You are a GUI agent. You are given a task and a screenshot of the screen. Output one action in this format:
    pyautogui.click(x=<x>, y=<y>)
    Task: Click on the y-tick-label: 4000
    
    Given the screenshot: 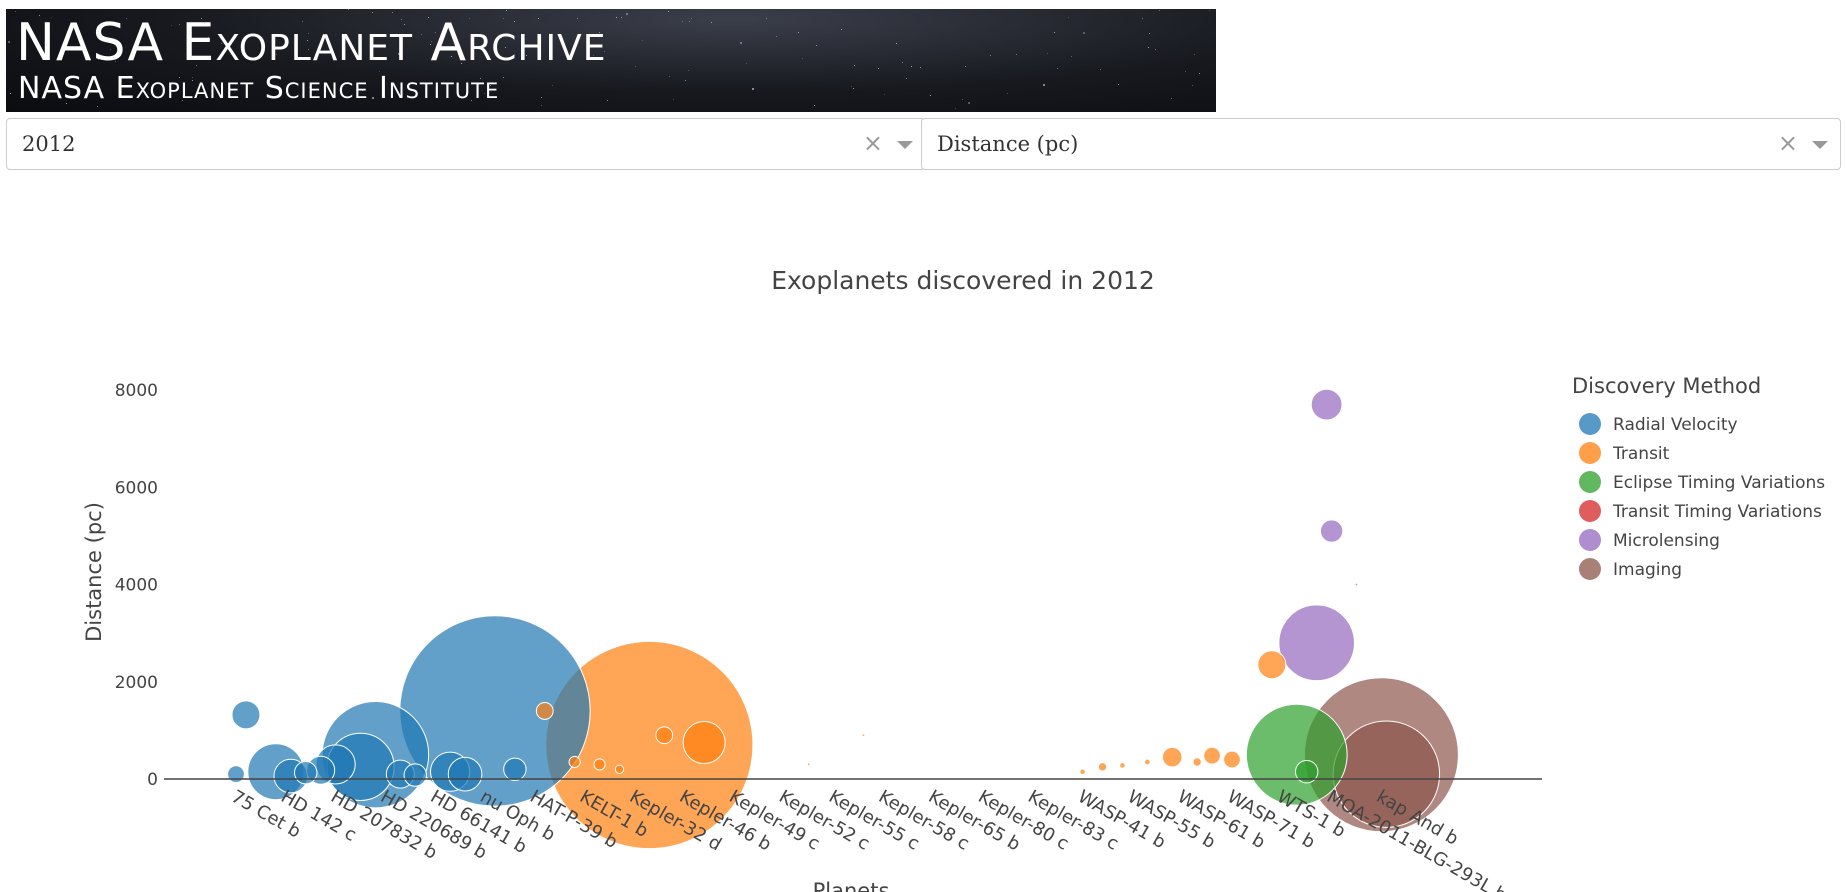 What is the action you would take?
    pyautogui.click(x=136, y=586)
    